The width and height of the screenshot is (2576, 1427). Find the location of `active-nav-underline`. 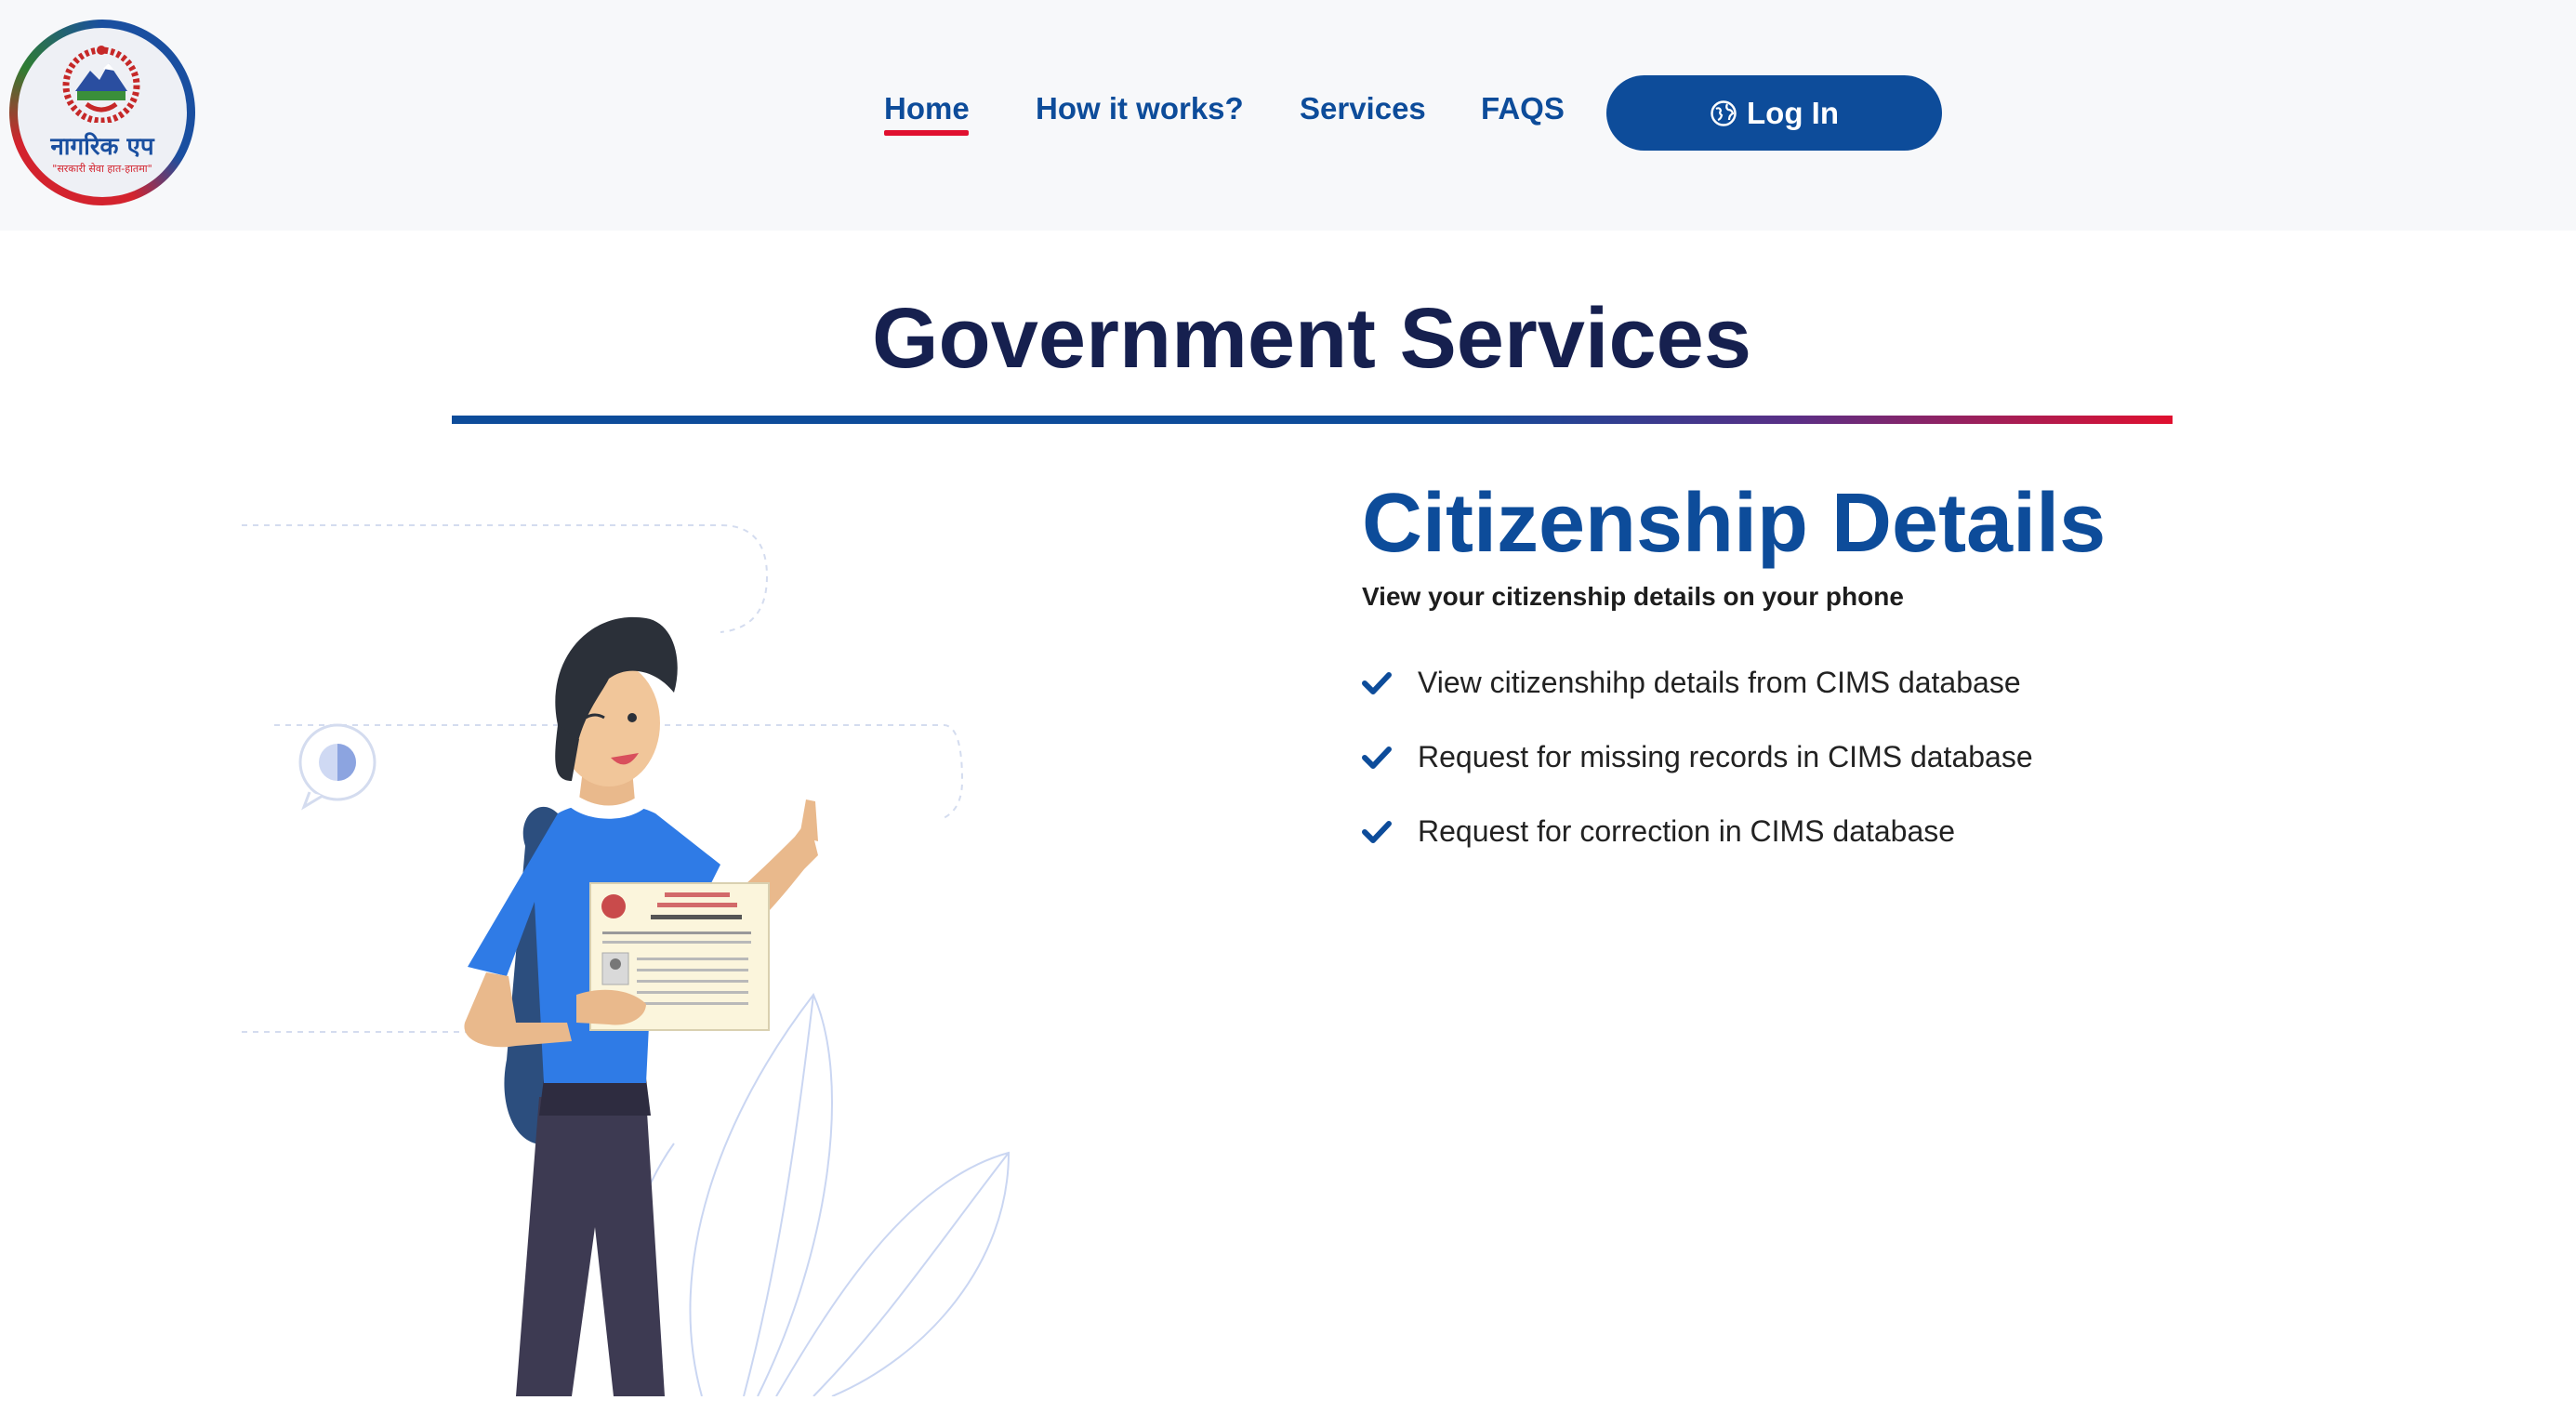

active-nav-underline is located at coordinates (926, 133).